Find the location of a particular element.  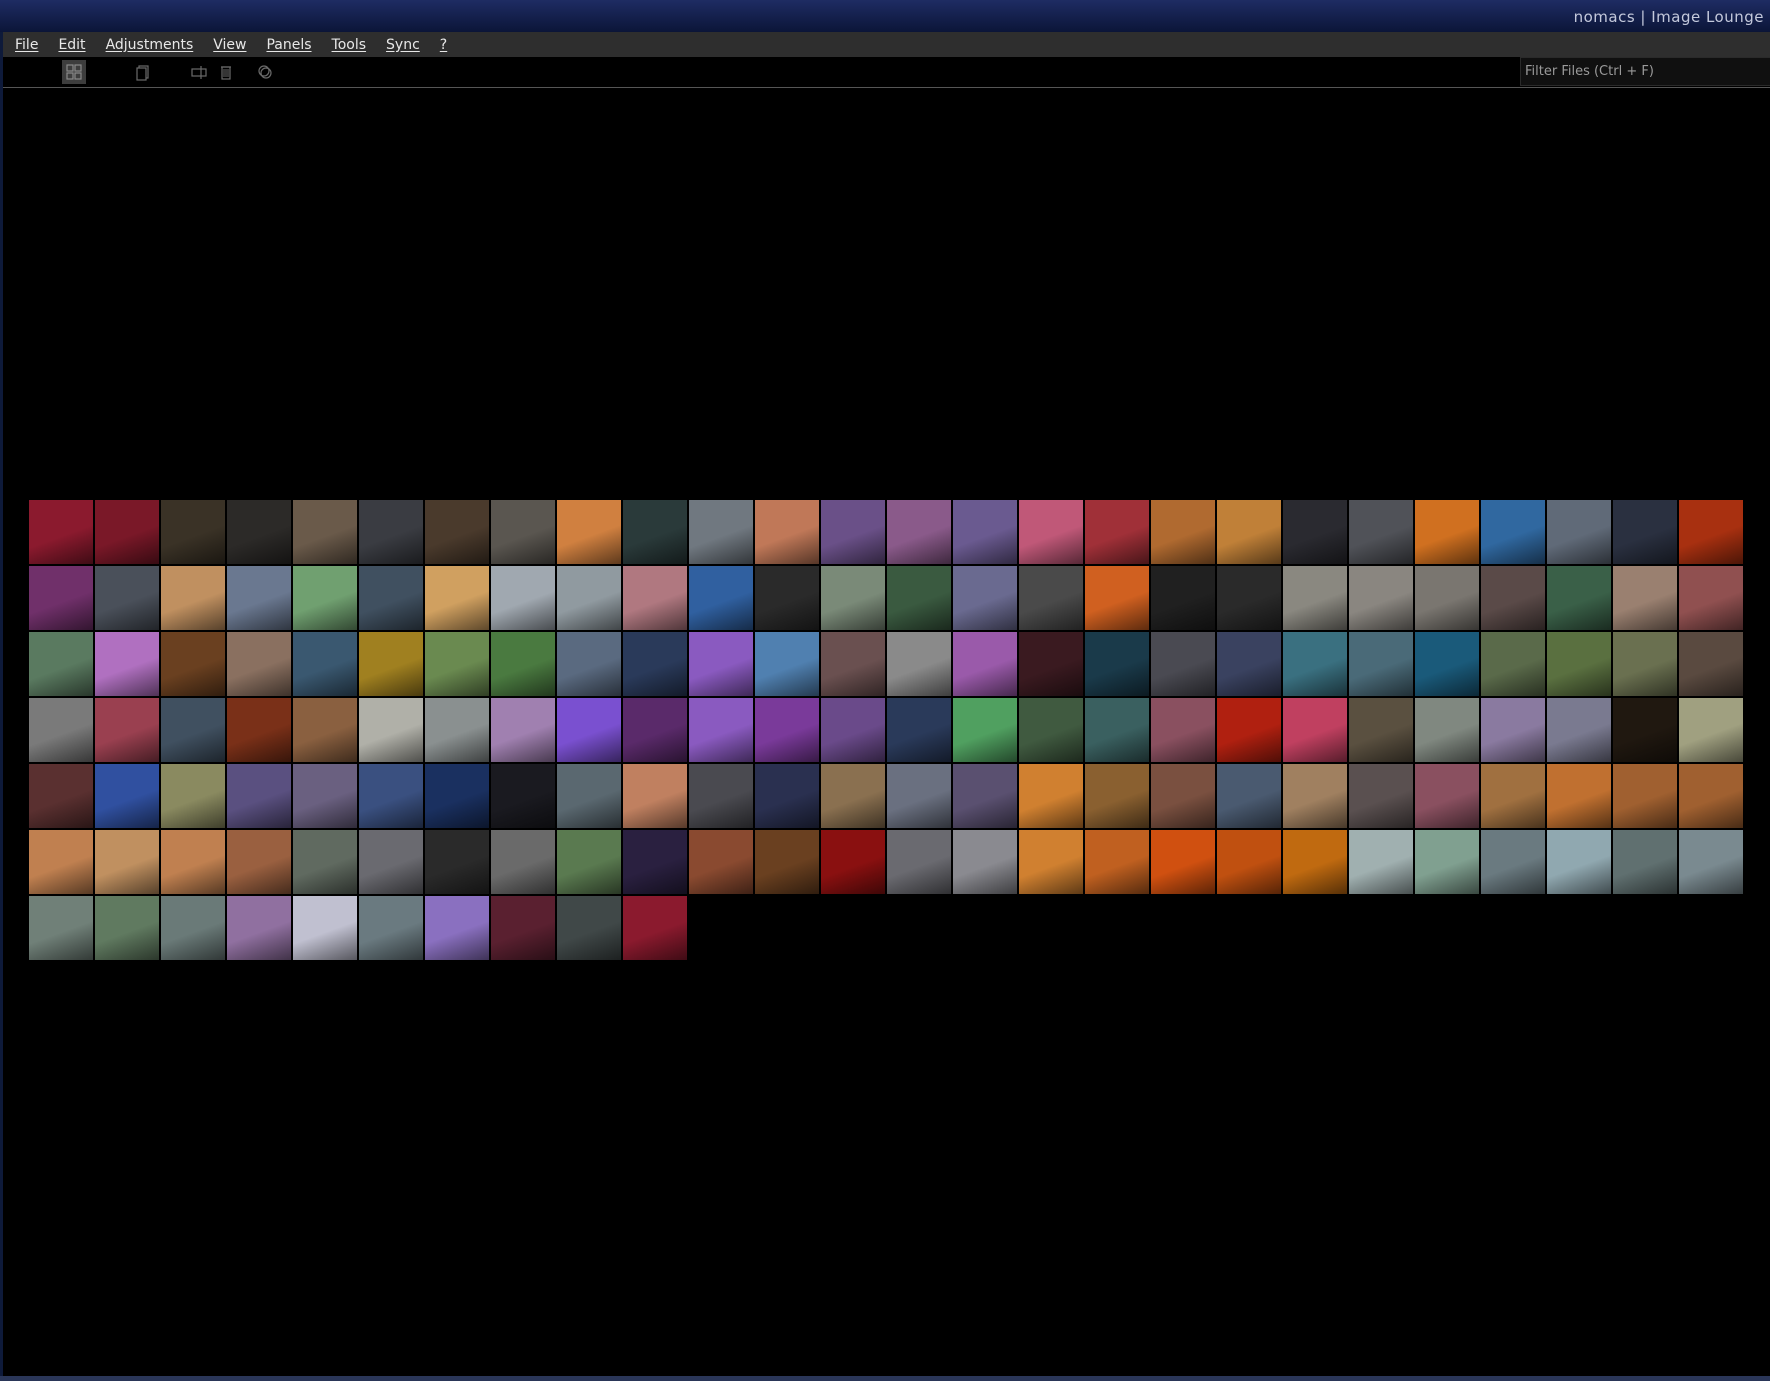

menu-panels: Panels is located at coordinates (288, 45).